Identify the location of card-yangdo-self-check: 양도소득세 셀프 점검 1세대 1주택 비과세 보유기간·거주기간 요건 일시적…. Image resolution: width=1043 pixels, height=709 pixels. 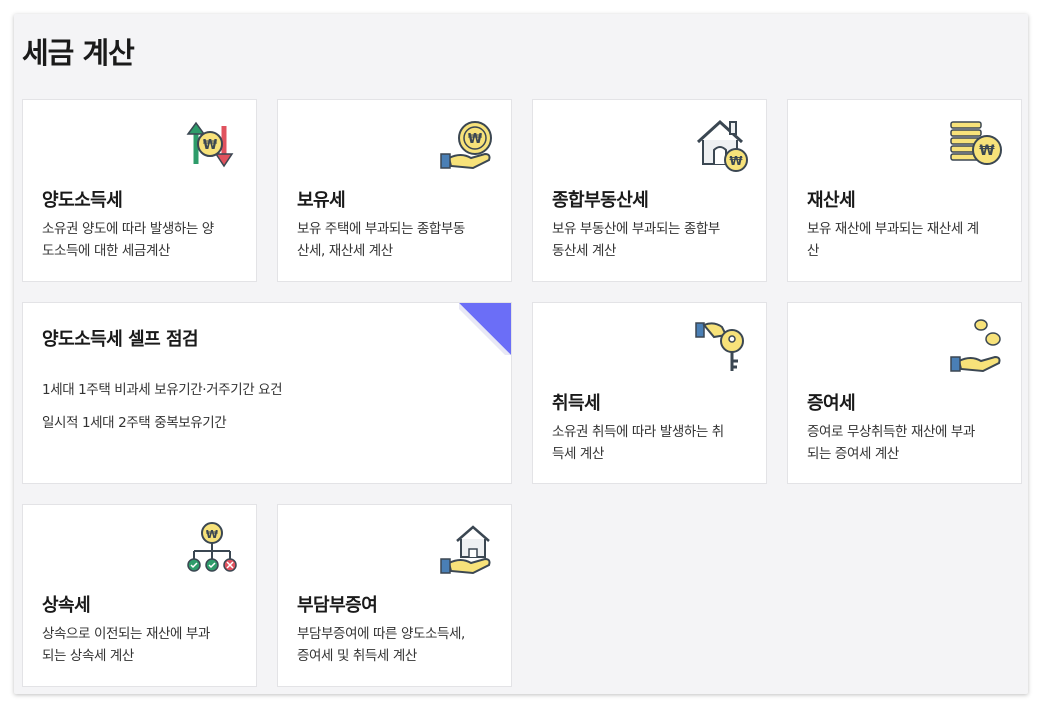
(267, 393).